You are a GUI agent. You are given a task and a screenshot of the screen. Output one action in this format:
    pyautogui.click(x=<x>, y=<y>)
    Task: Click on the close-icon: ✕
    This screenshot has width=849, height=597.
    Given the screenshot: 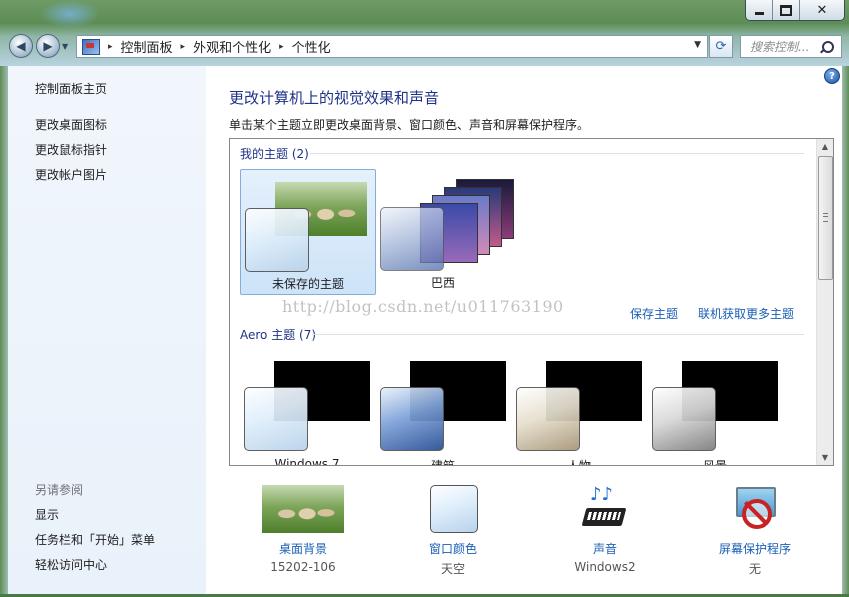 What is the action you would take?
    pyautogui.click(x=822, y=10)
    